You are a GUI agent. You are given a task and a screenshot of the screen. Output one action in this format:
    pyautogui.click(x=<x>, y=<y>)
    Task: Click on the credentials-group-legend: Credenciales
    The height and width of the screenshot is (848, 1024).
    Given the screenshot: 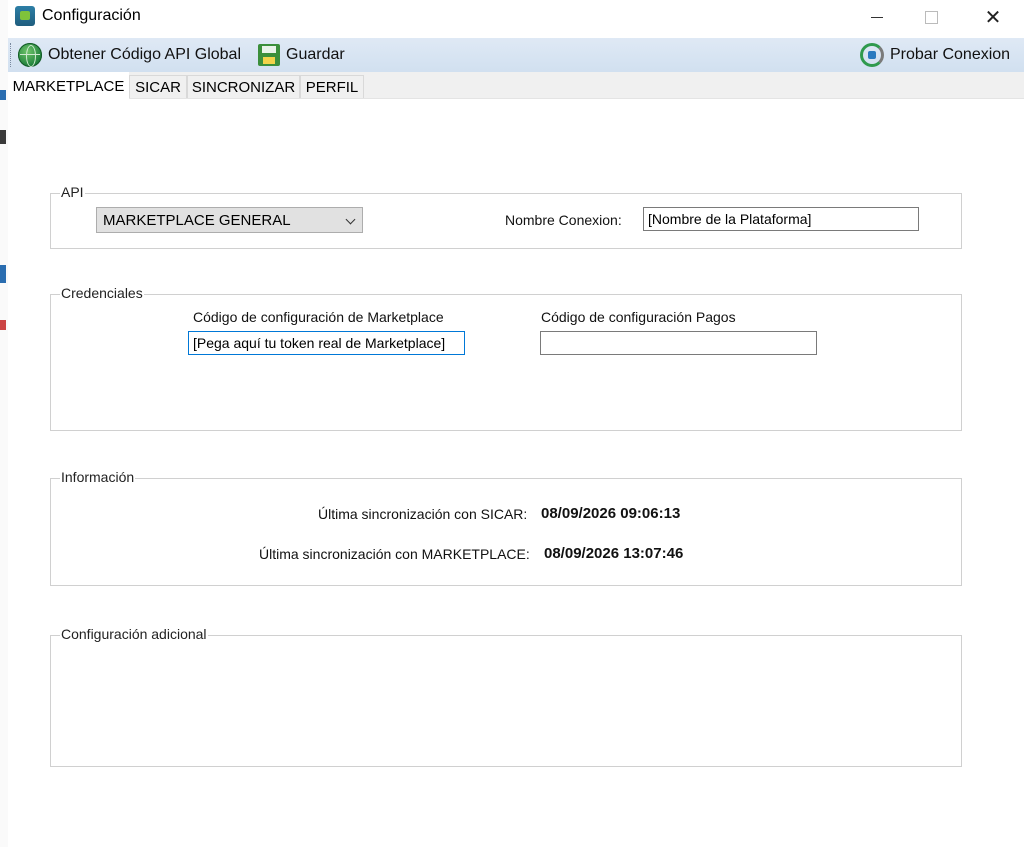 What is the action you would take?
    pyautogui.click(x=102, y=293)
    